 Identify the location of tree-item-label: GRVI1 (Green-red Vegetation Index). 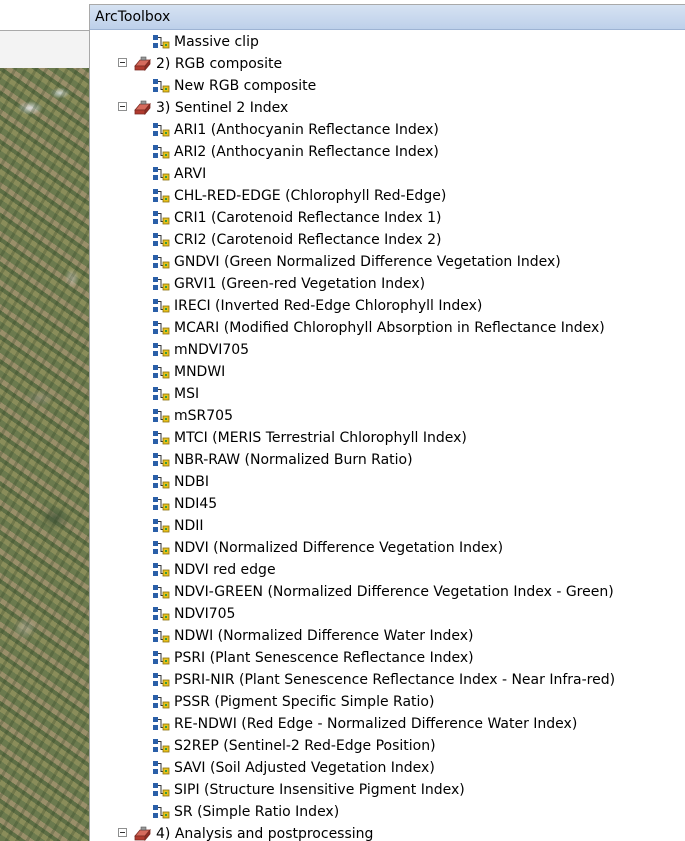
(300, 284).